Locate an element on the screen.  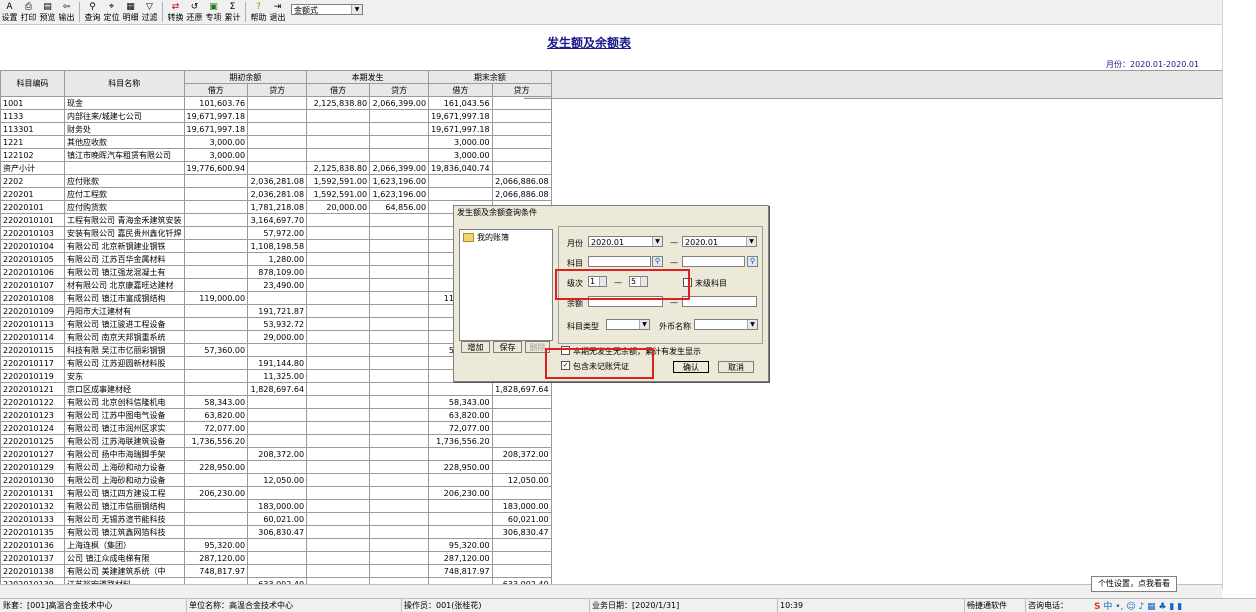
cell-code: 2202010127 is located at coordinates (32, 454).